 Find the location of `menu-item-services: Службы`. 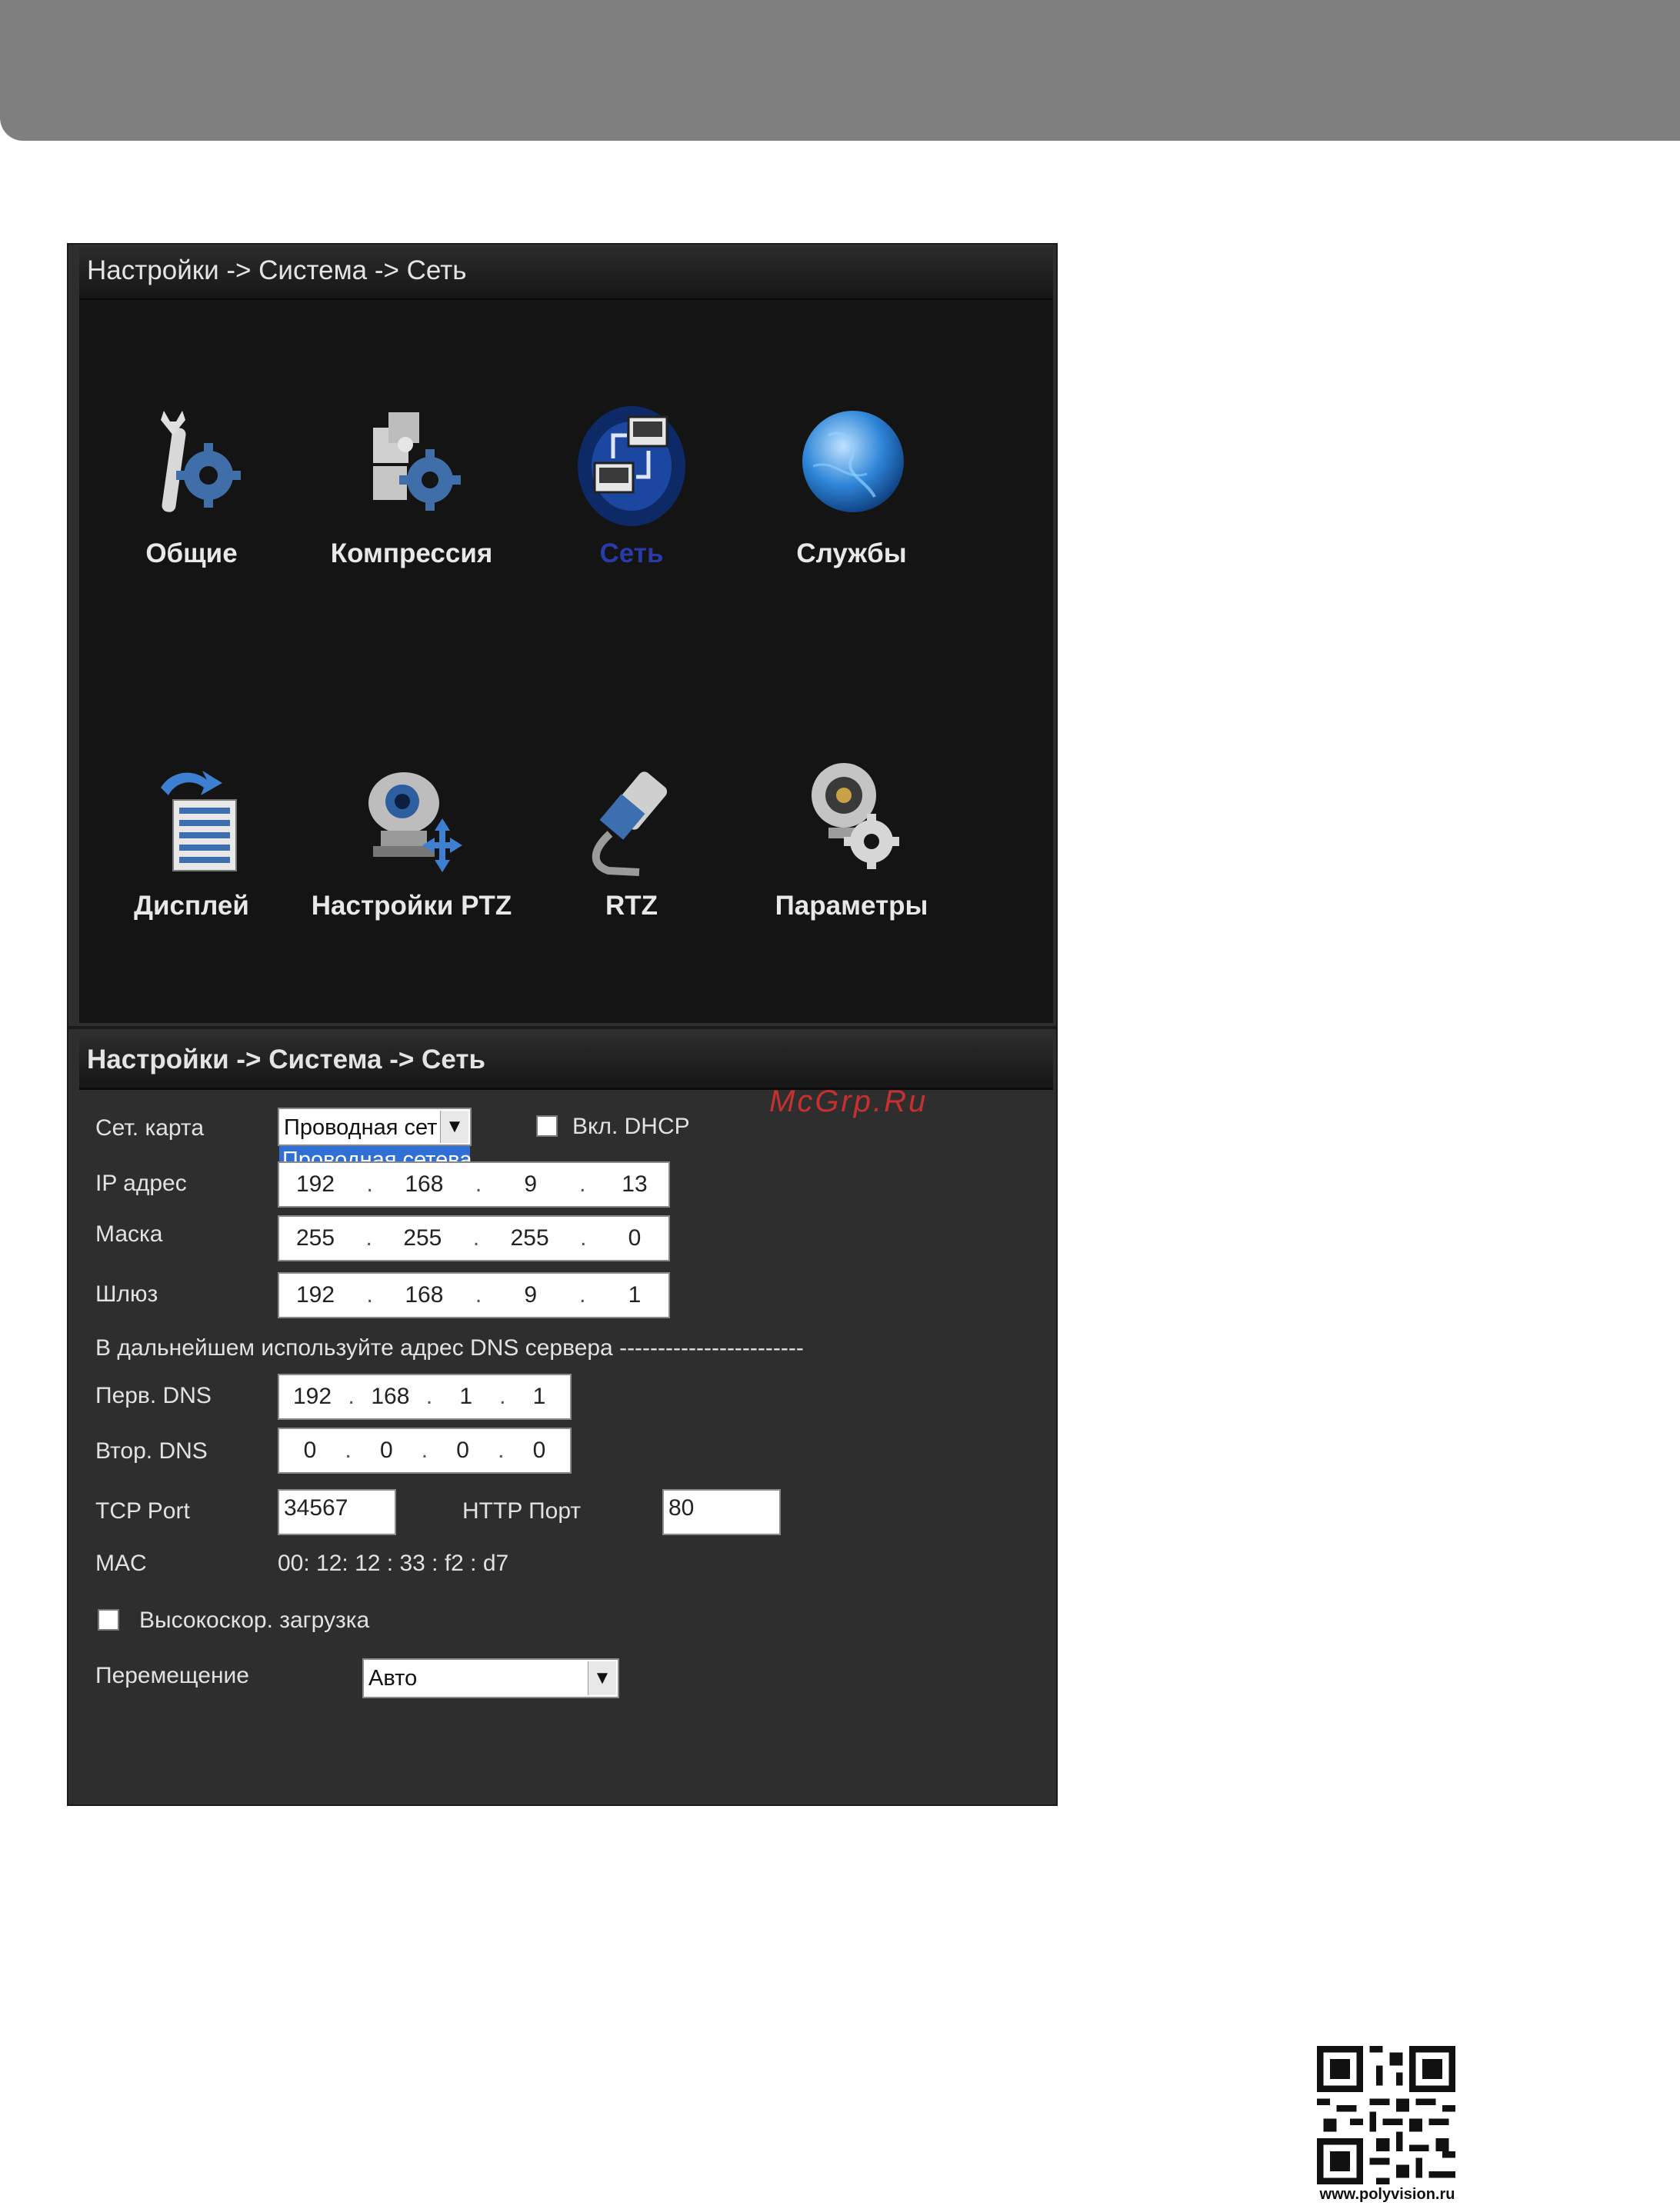

menu-item-services: Службы is located at coordinates (852, 505).